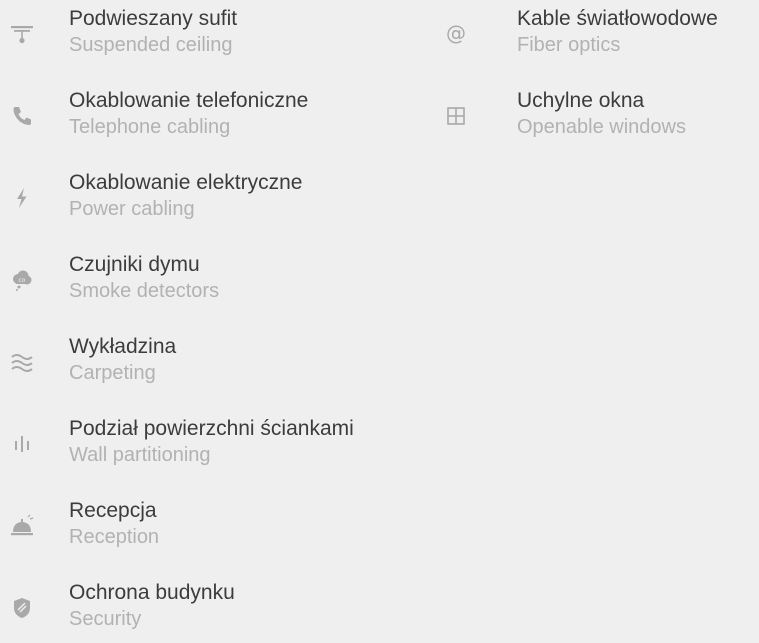 This screenshot has width=759, height=643. I want to click on feature-subtitle: Carpeting, so click(112, 373).